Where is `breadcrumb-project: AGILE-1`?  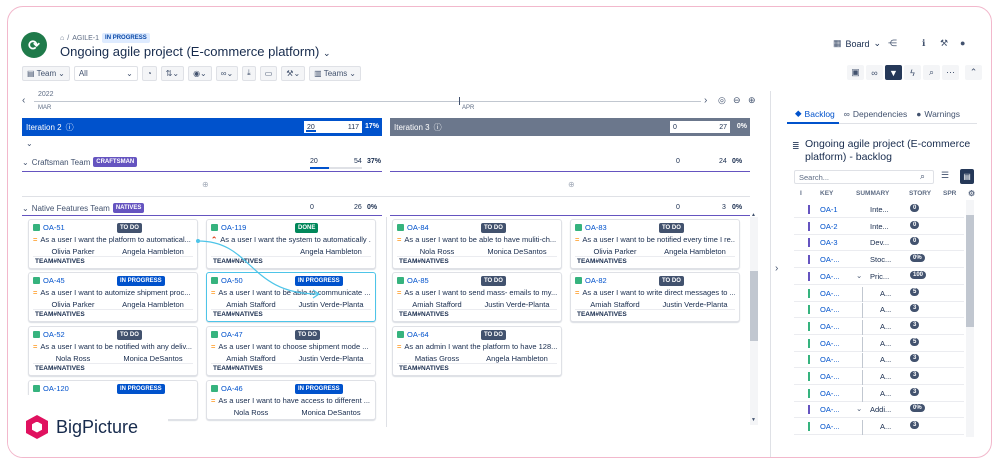
breadcrumb-project: AGILE-1 is located at coordinates (85, 38).